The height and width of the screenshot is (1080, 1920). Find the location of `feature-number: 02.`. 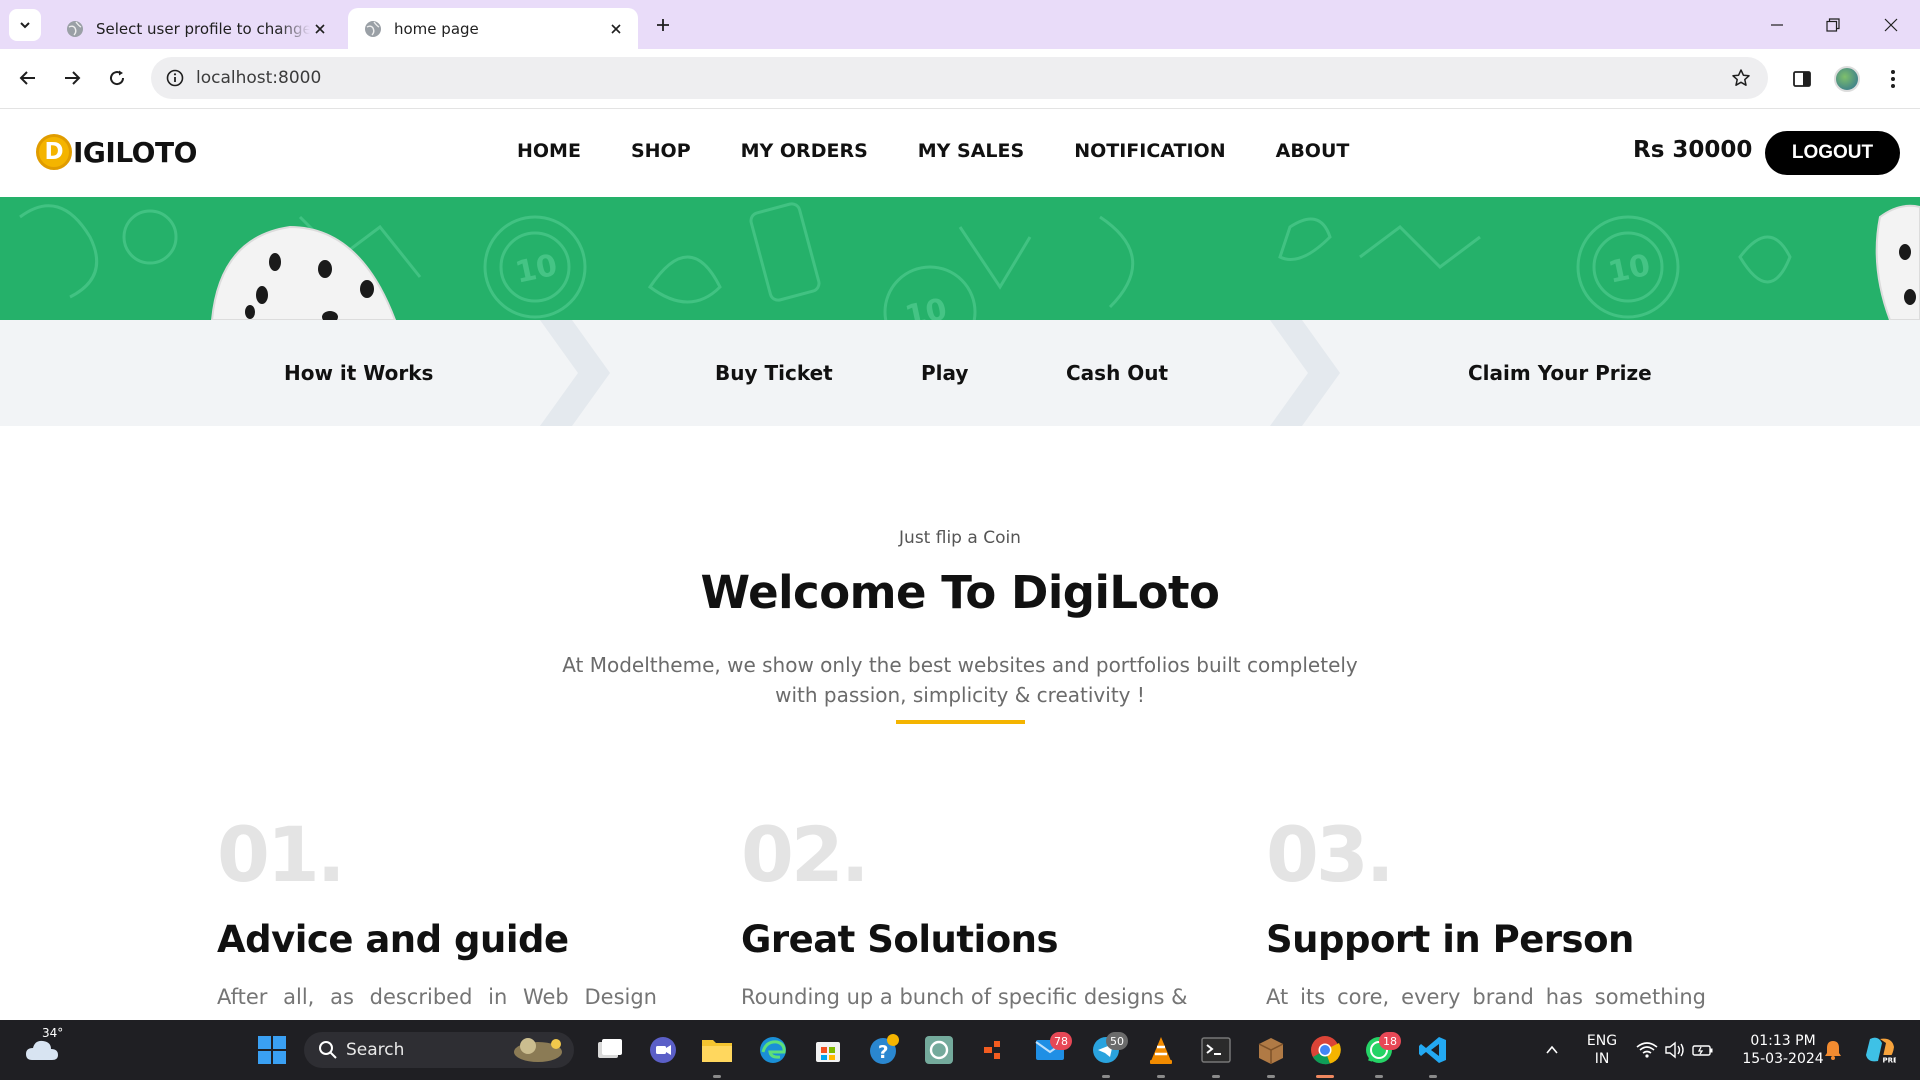

feature-number: 02. is located at coordinates (805, 854).